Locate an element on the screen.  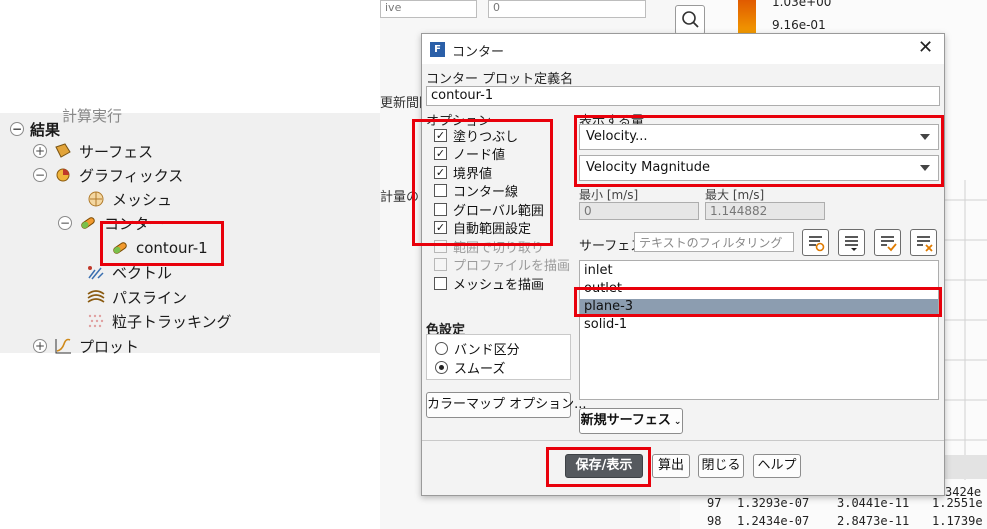
pathline-icon is located at coordinates (96, 296).